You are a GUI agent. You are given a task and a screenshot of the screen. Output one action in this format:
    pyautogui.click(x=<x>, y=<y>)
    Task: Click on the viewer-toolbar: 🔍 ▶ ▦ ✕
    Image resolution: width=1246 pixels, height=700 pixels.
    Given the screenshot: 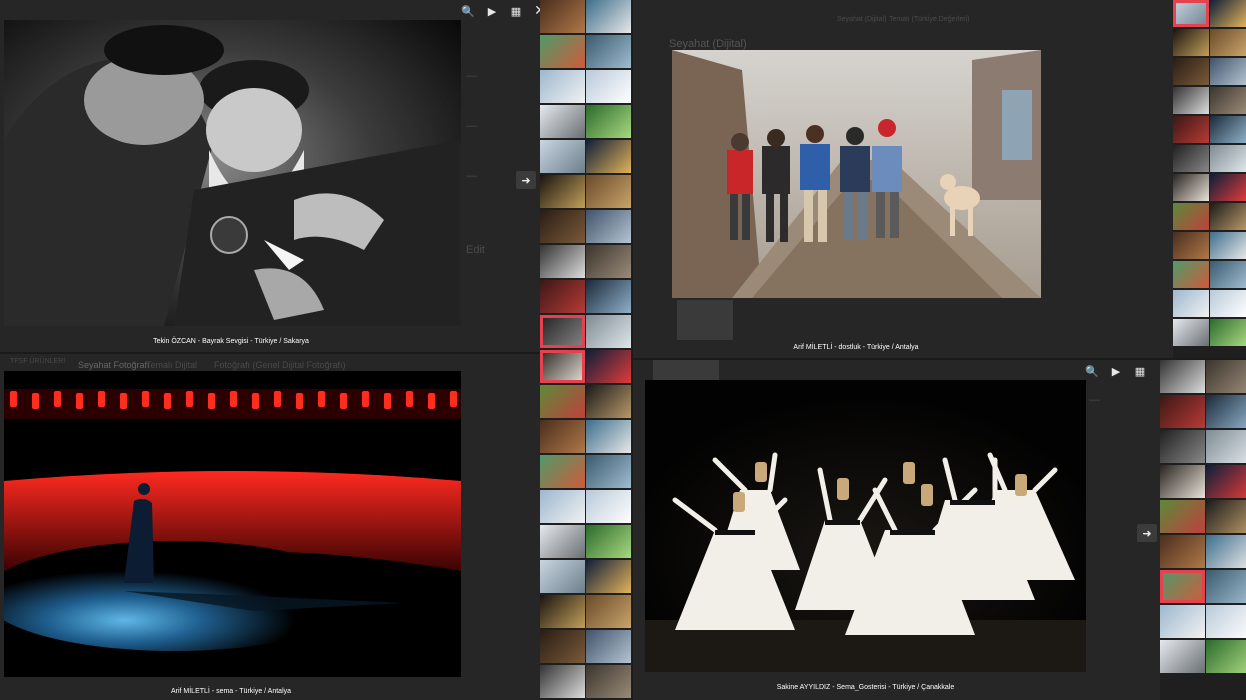 What is the action you would take?
    pyautogui.click(x=499, y=11)
    